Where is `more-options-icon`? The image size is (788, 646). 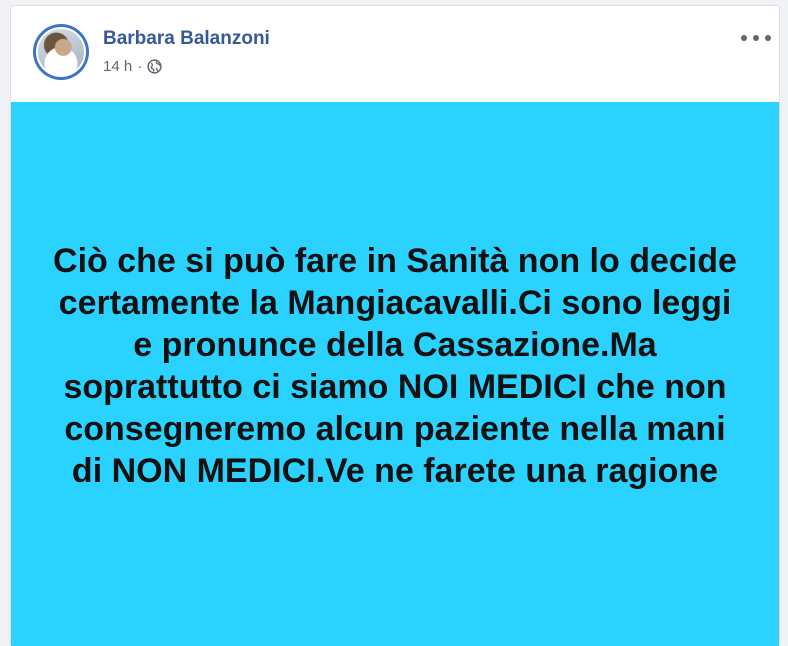 more-options-icon is located at coordinates (756, 38).